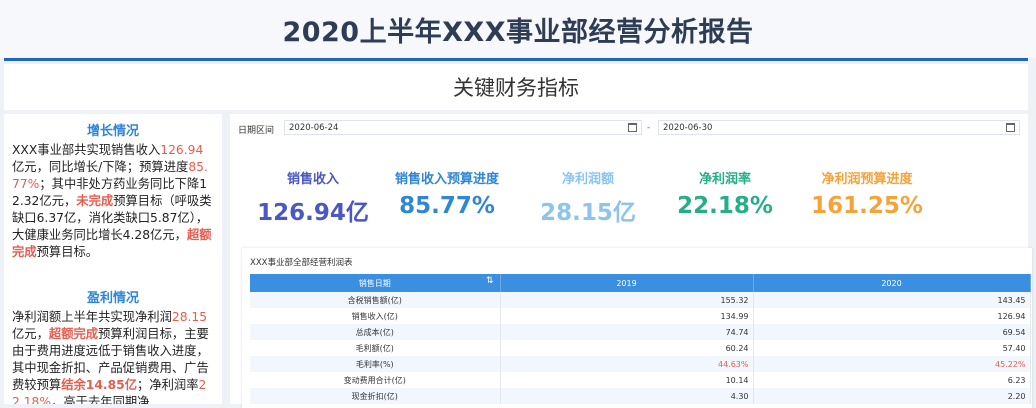 The width and height of the screenshot is (1036, 408). What do you see at coordinates (375, 364) in the screenshot?
I see `row-metric-name: 毛利率(%)` at bounding box center [375, 364].